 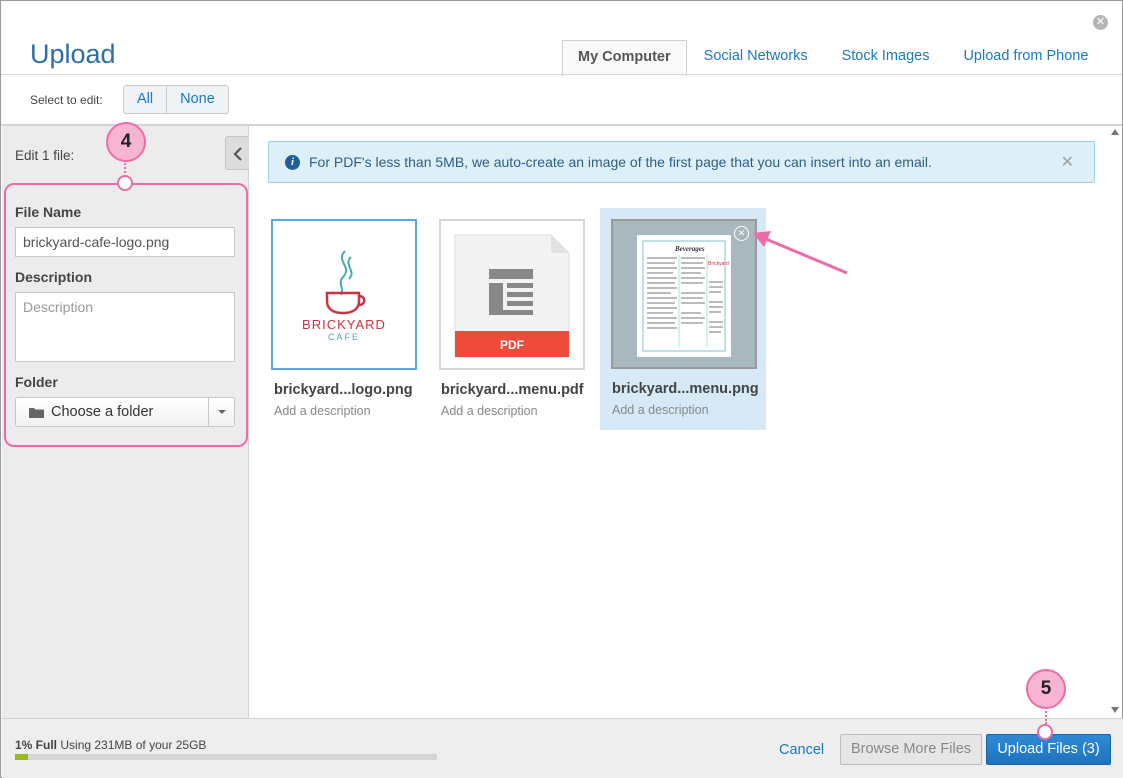 What do you see at coordinates (512, 390) in the screenshot?
I see `file-name-pdf: brickyard...menu.pdf` at bounding box center [512, 390].